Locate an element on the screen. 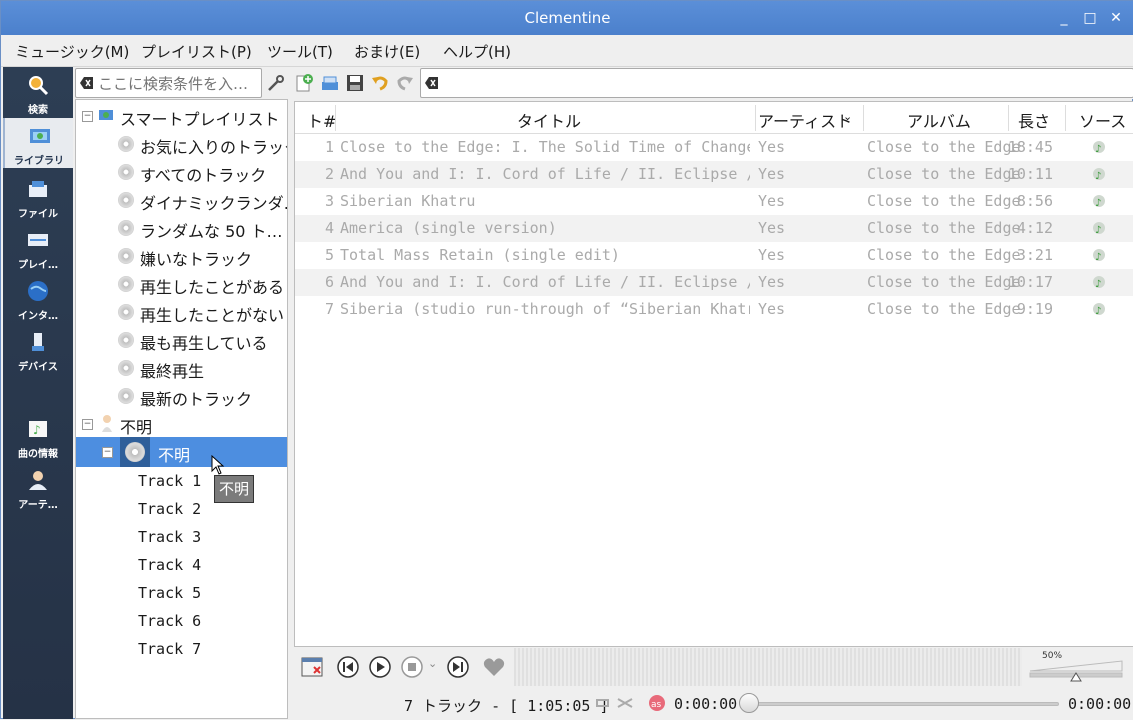 The height and width of the screenshot is (720, 1133). track-label: Track 5 is located at coordinates (170, 593).